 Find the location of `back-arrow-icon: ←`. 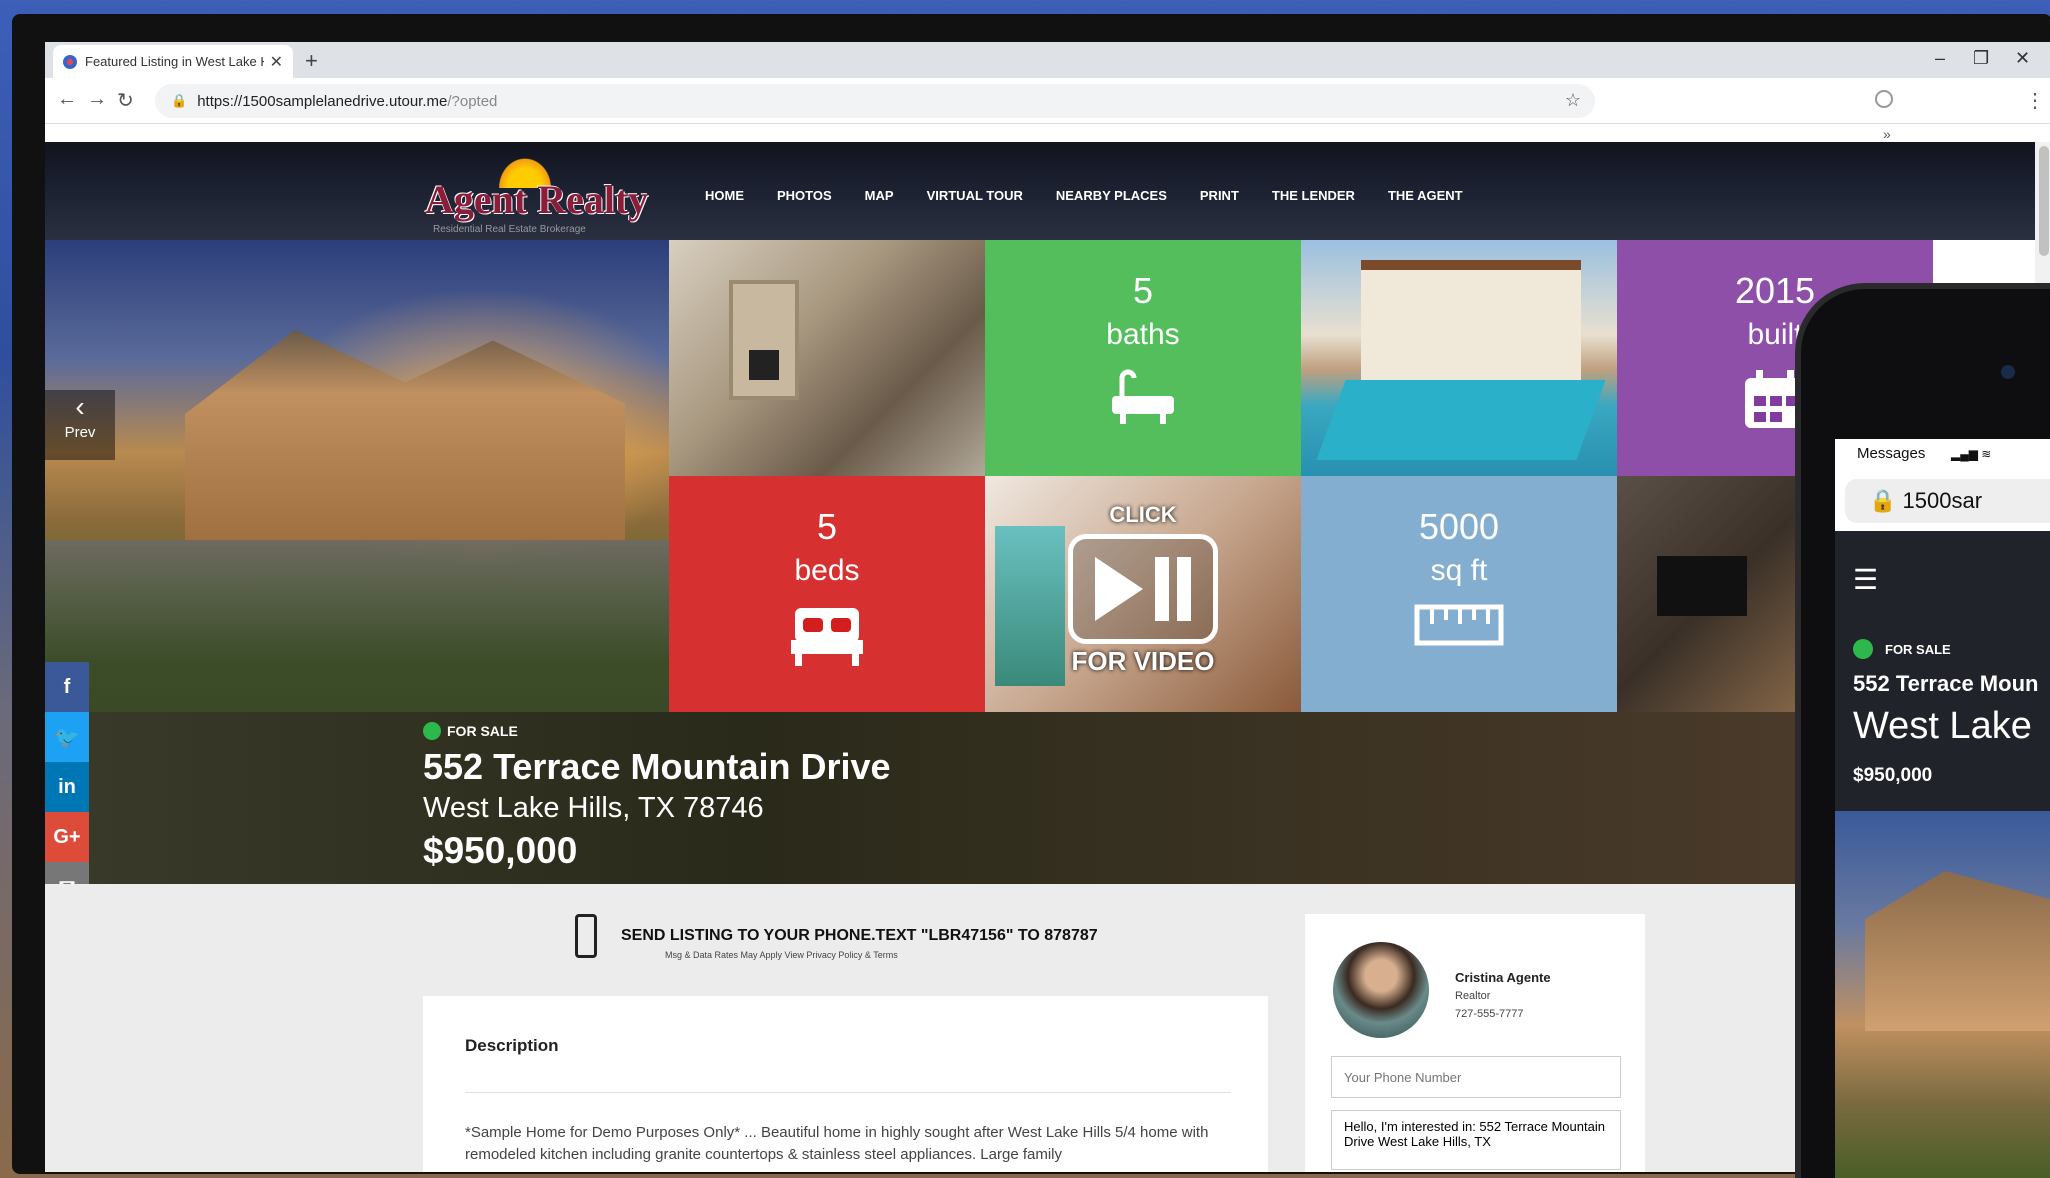

back-arrow-icon: ← is located at coordinates (67, 99).